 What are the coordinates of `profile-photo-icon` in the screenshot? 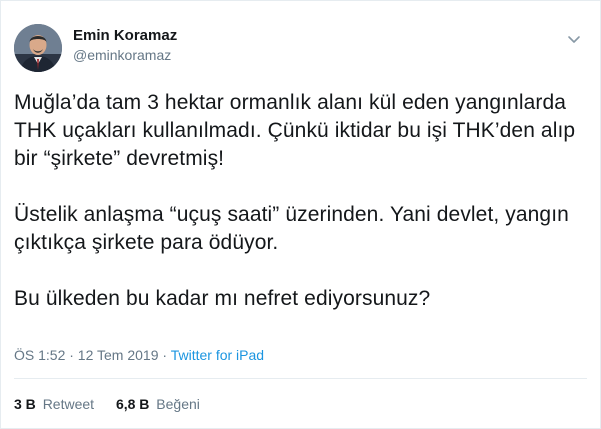 It's located at (38, 48).